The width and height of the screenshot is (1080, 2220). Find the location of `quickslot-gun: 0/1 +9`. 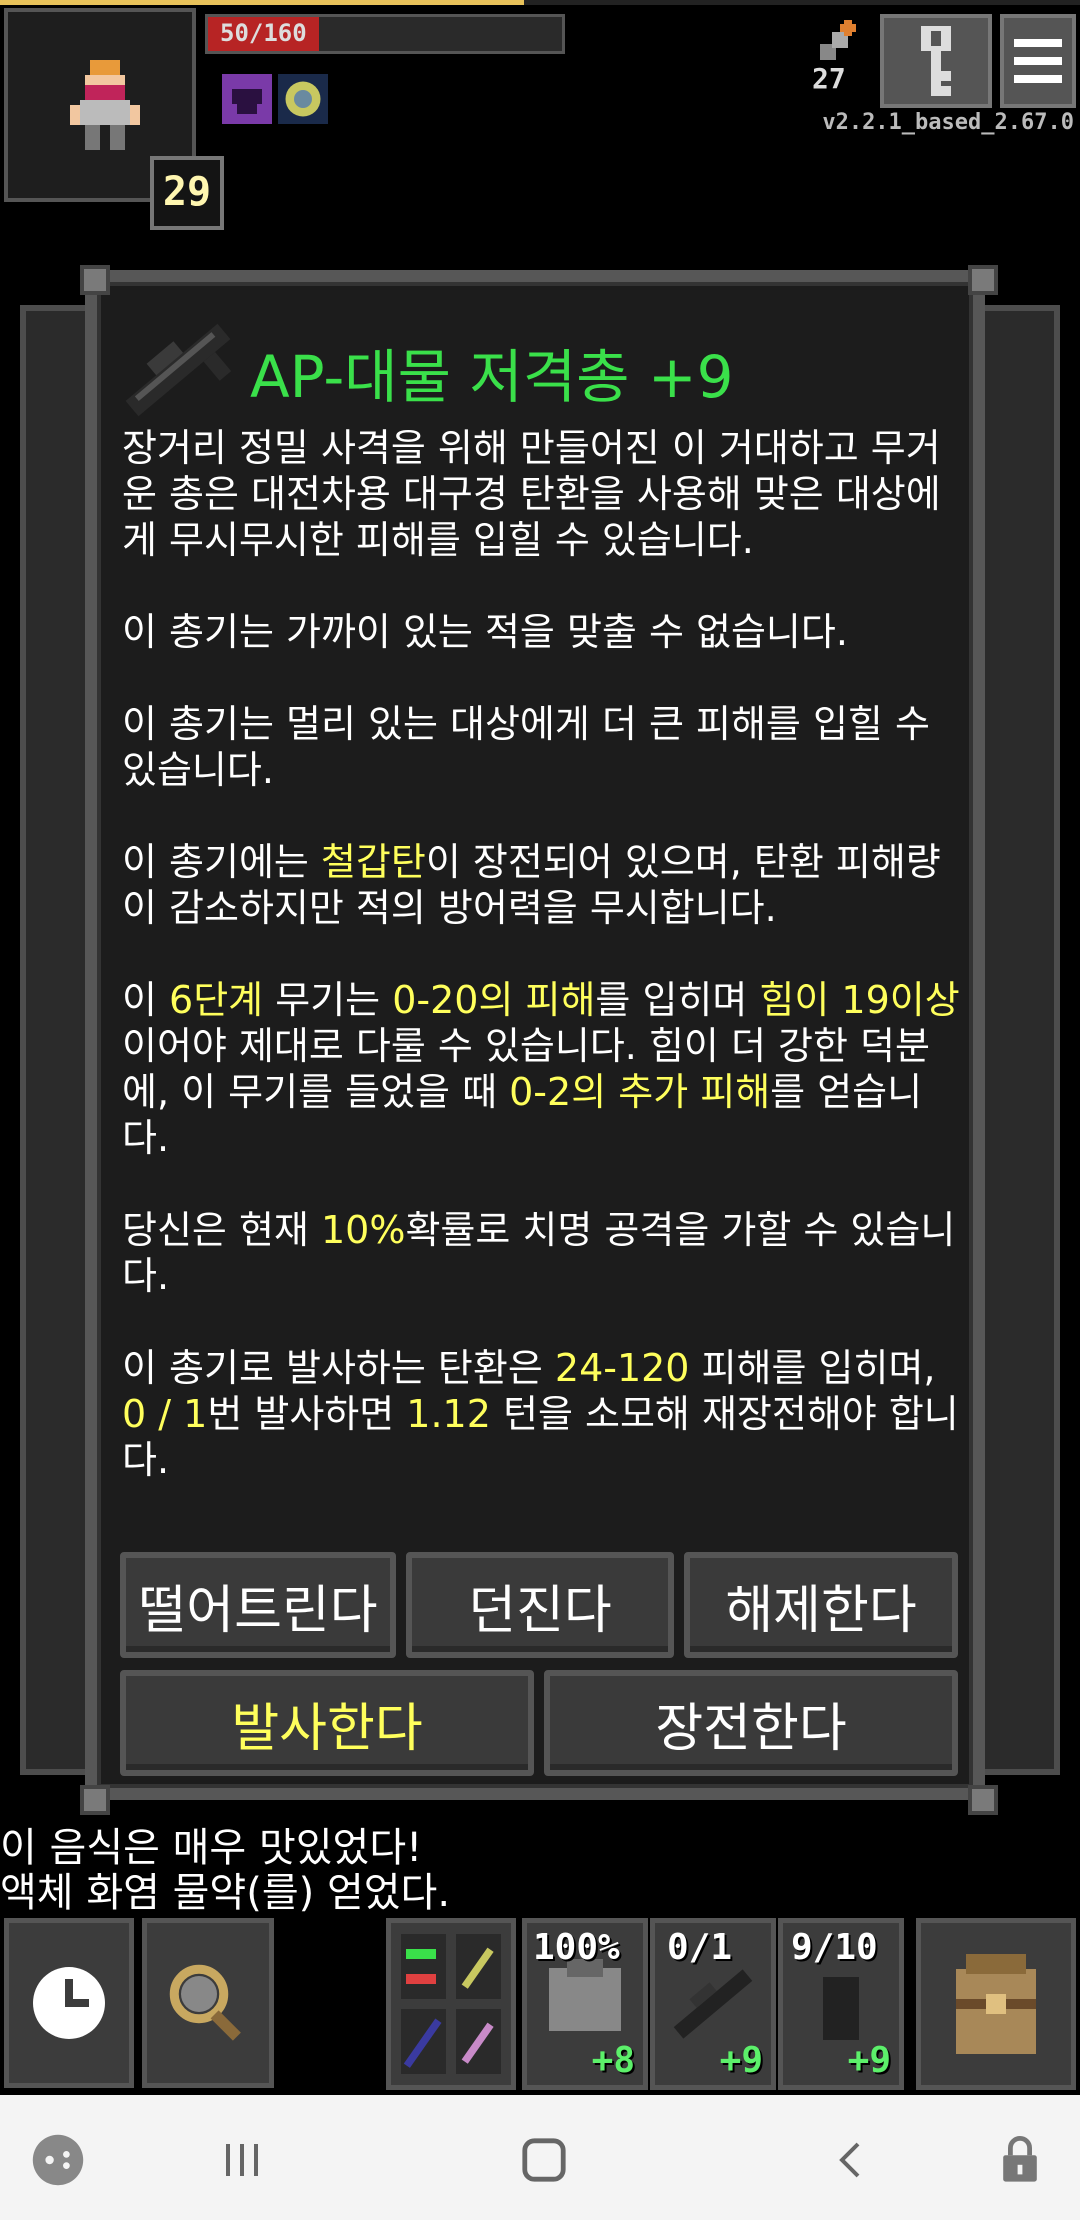

quickslot-gun: 0/1 +9 is located at coordinates (713, 2004).